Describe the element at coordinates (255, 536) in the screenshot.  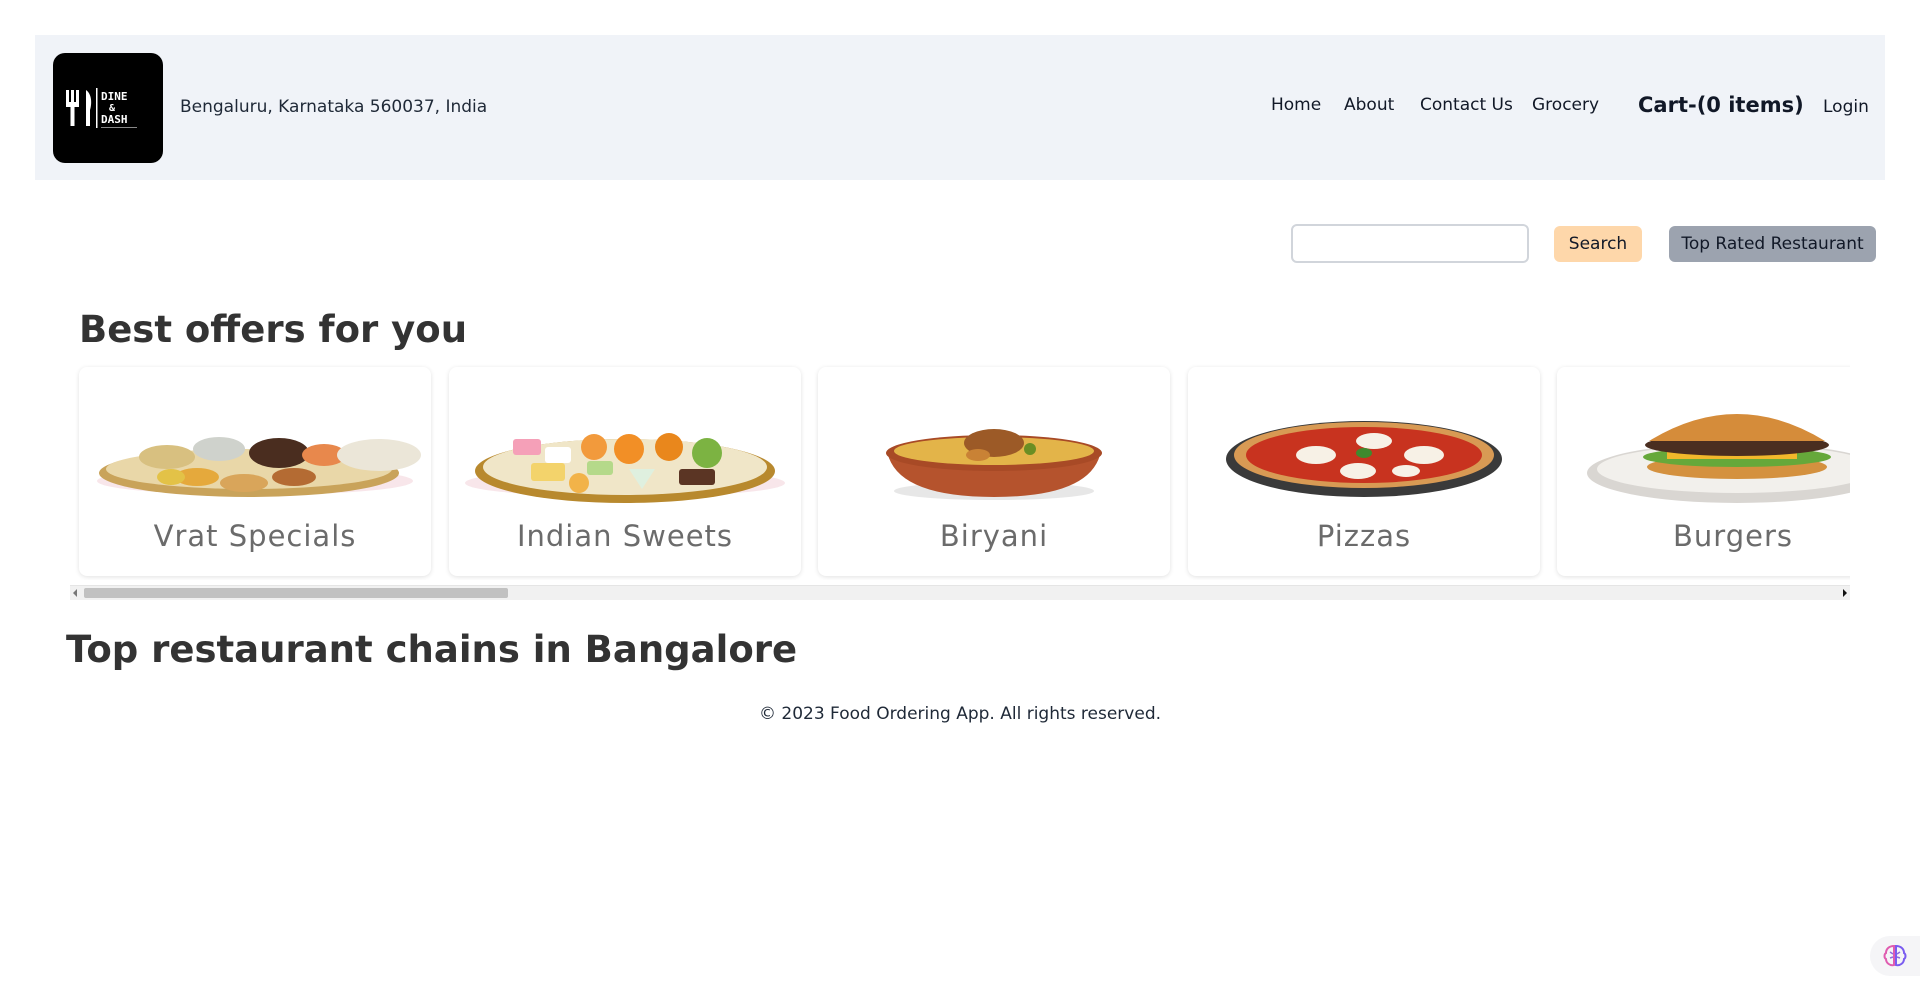
I see `offer-card-label: Vrat Specials` at that location.